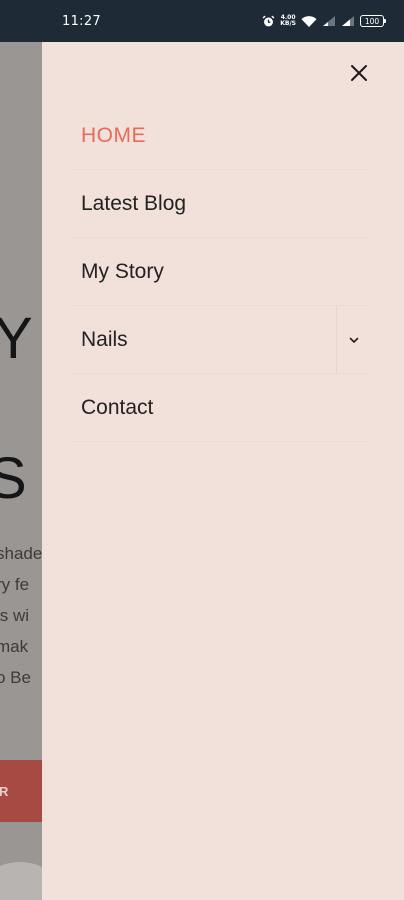  What do you see at coordinates (309, 21) in the screenshot?
I see `wifi-icon` at bounding box center [309, 21].